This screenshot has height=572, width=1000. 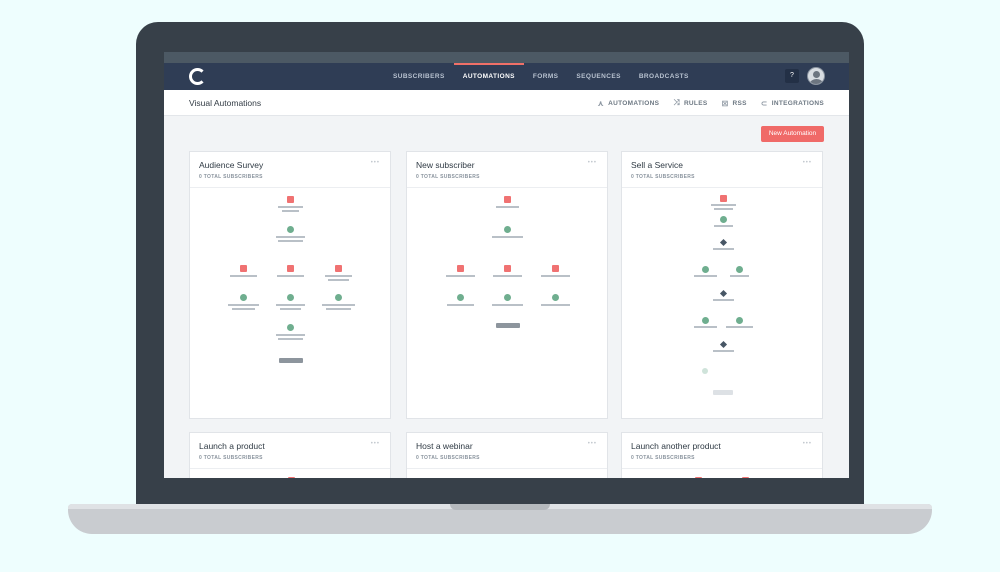 I want to click on nav-broadcasts: BROADCASTS, so click(x=664, y=76).